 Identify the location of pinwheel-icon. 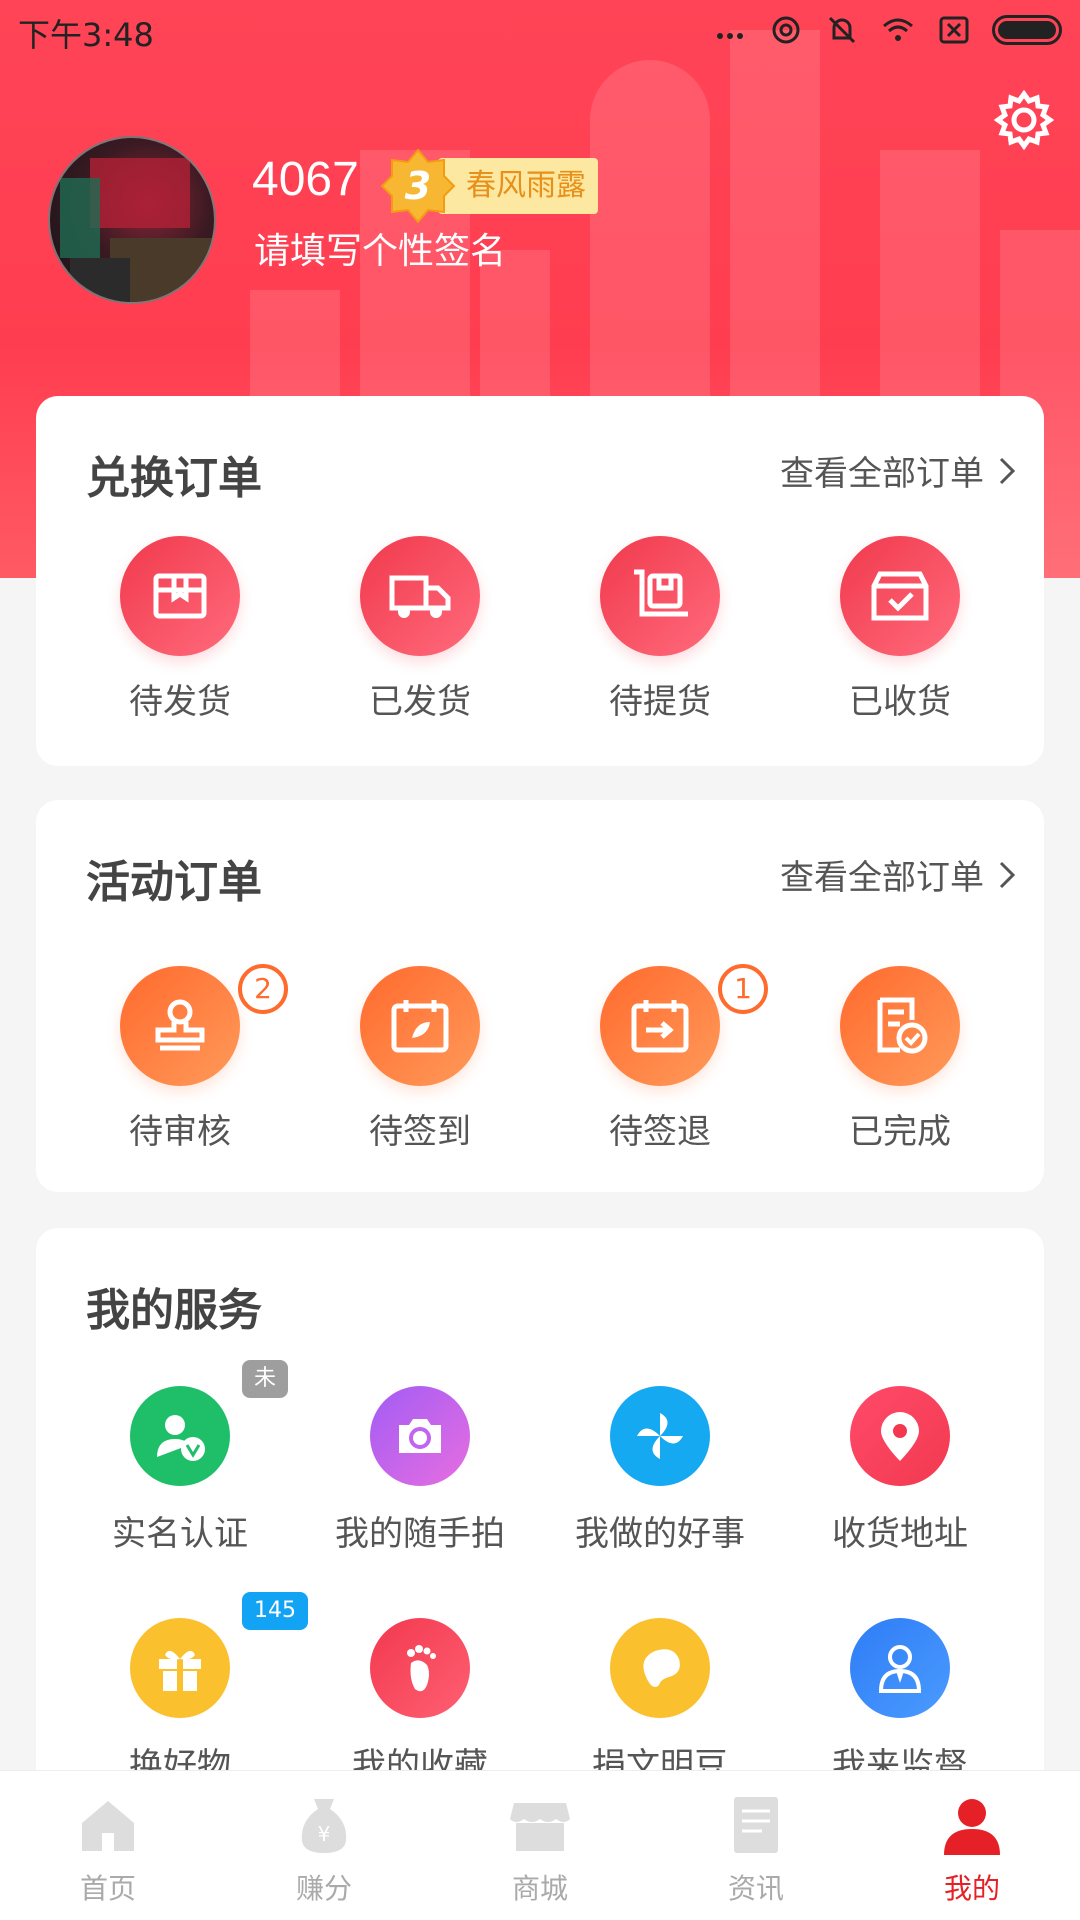
(660, 1436).